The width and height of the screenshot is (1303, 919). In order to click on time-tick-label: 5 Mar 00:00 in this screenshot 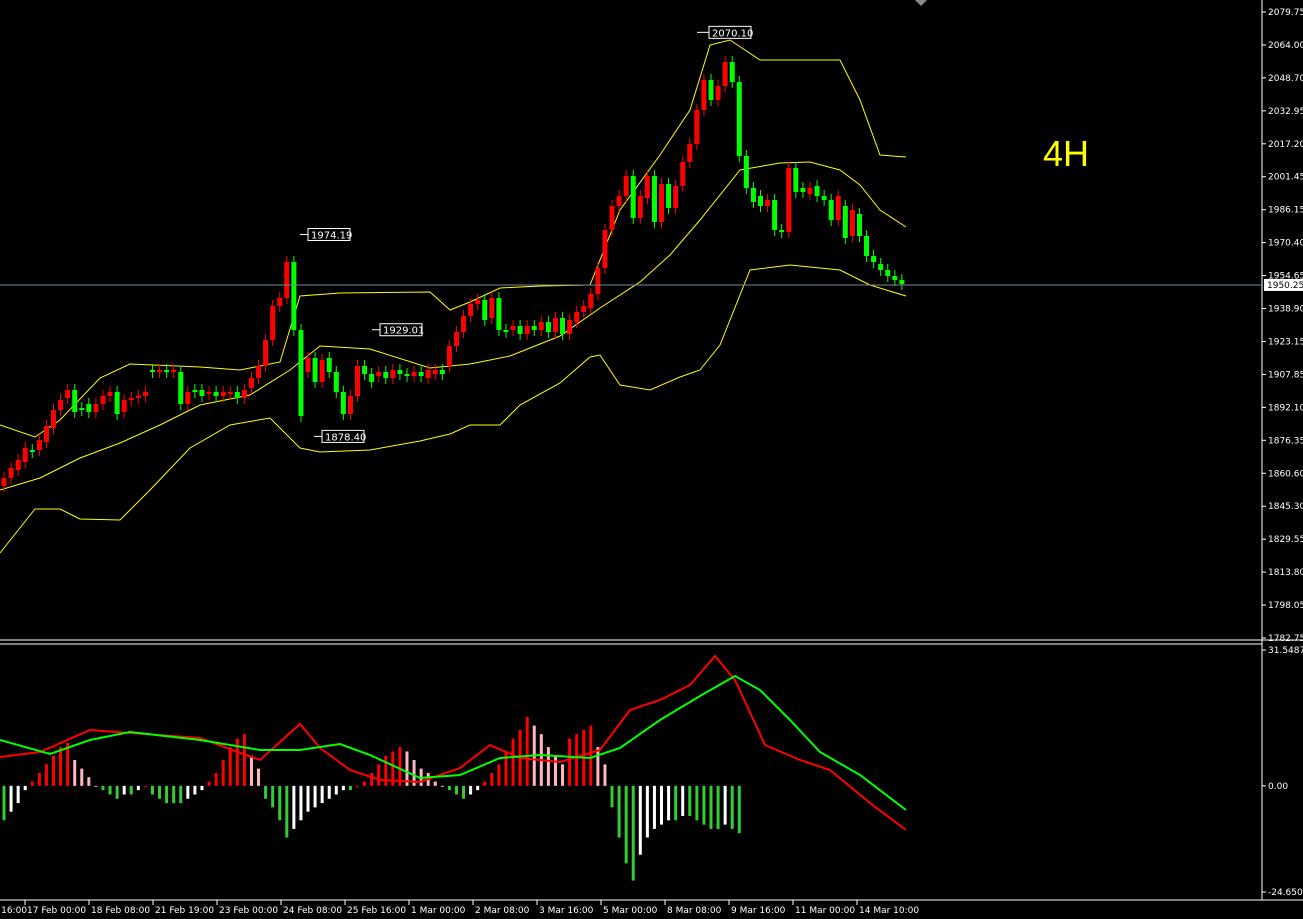, I will do `click(630, 911)`.